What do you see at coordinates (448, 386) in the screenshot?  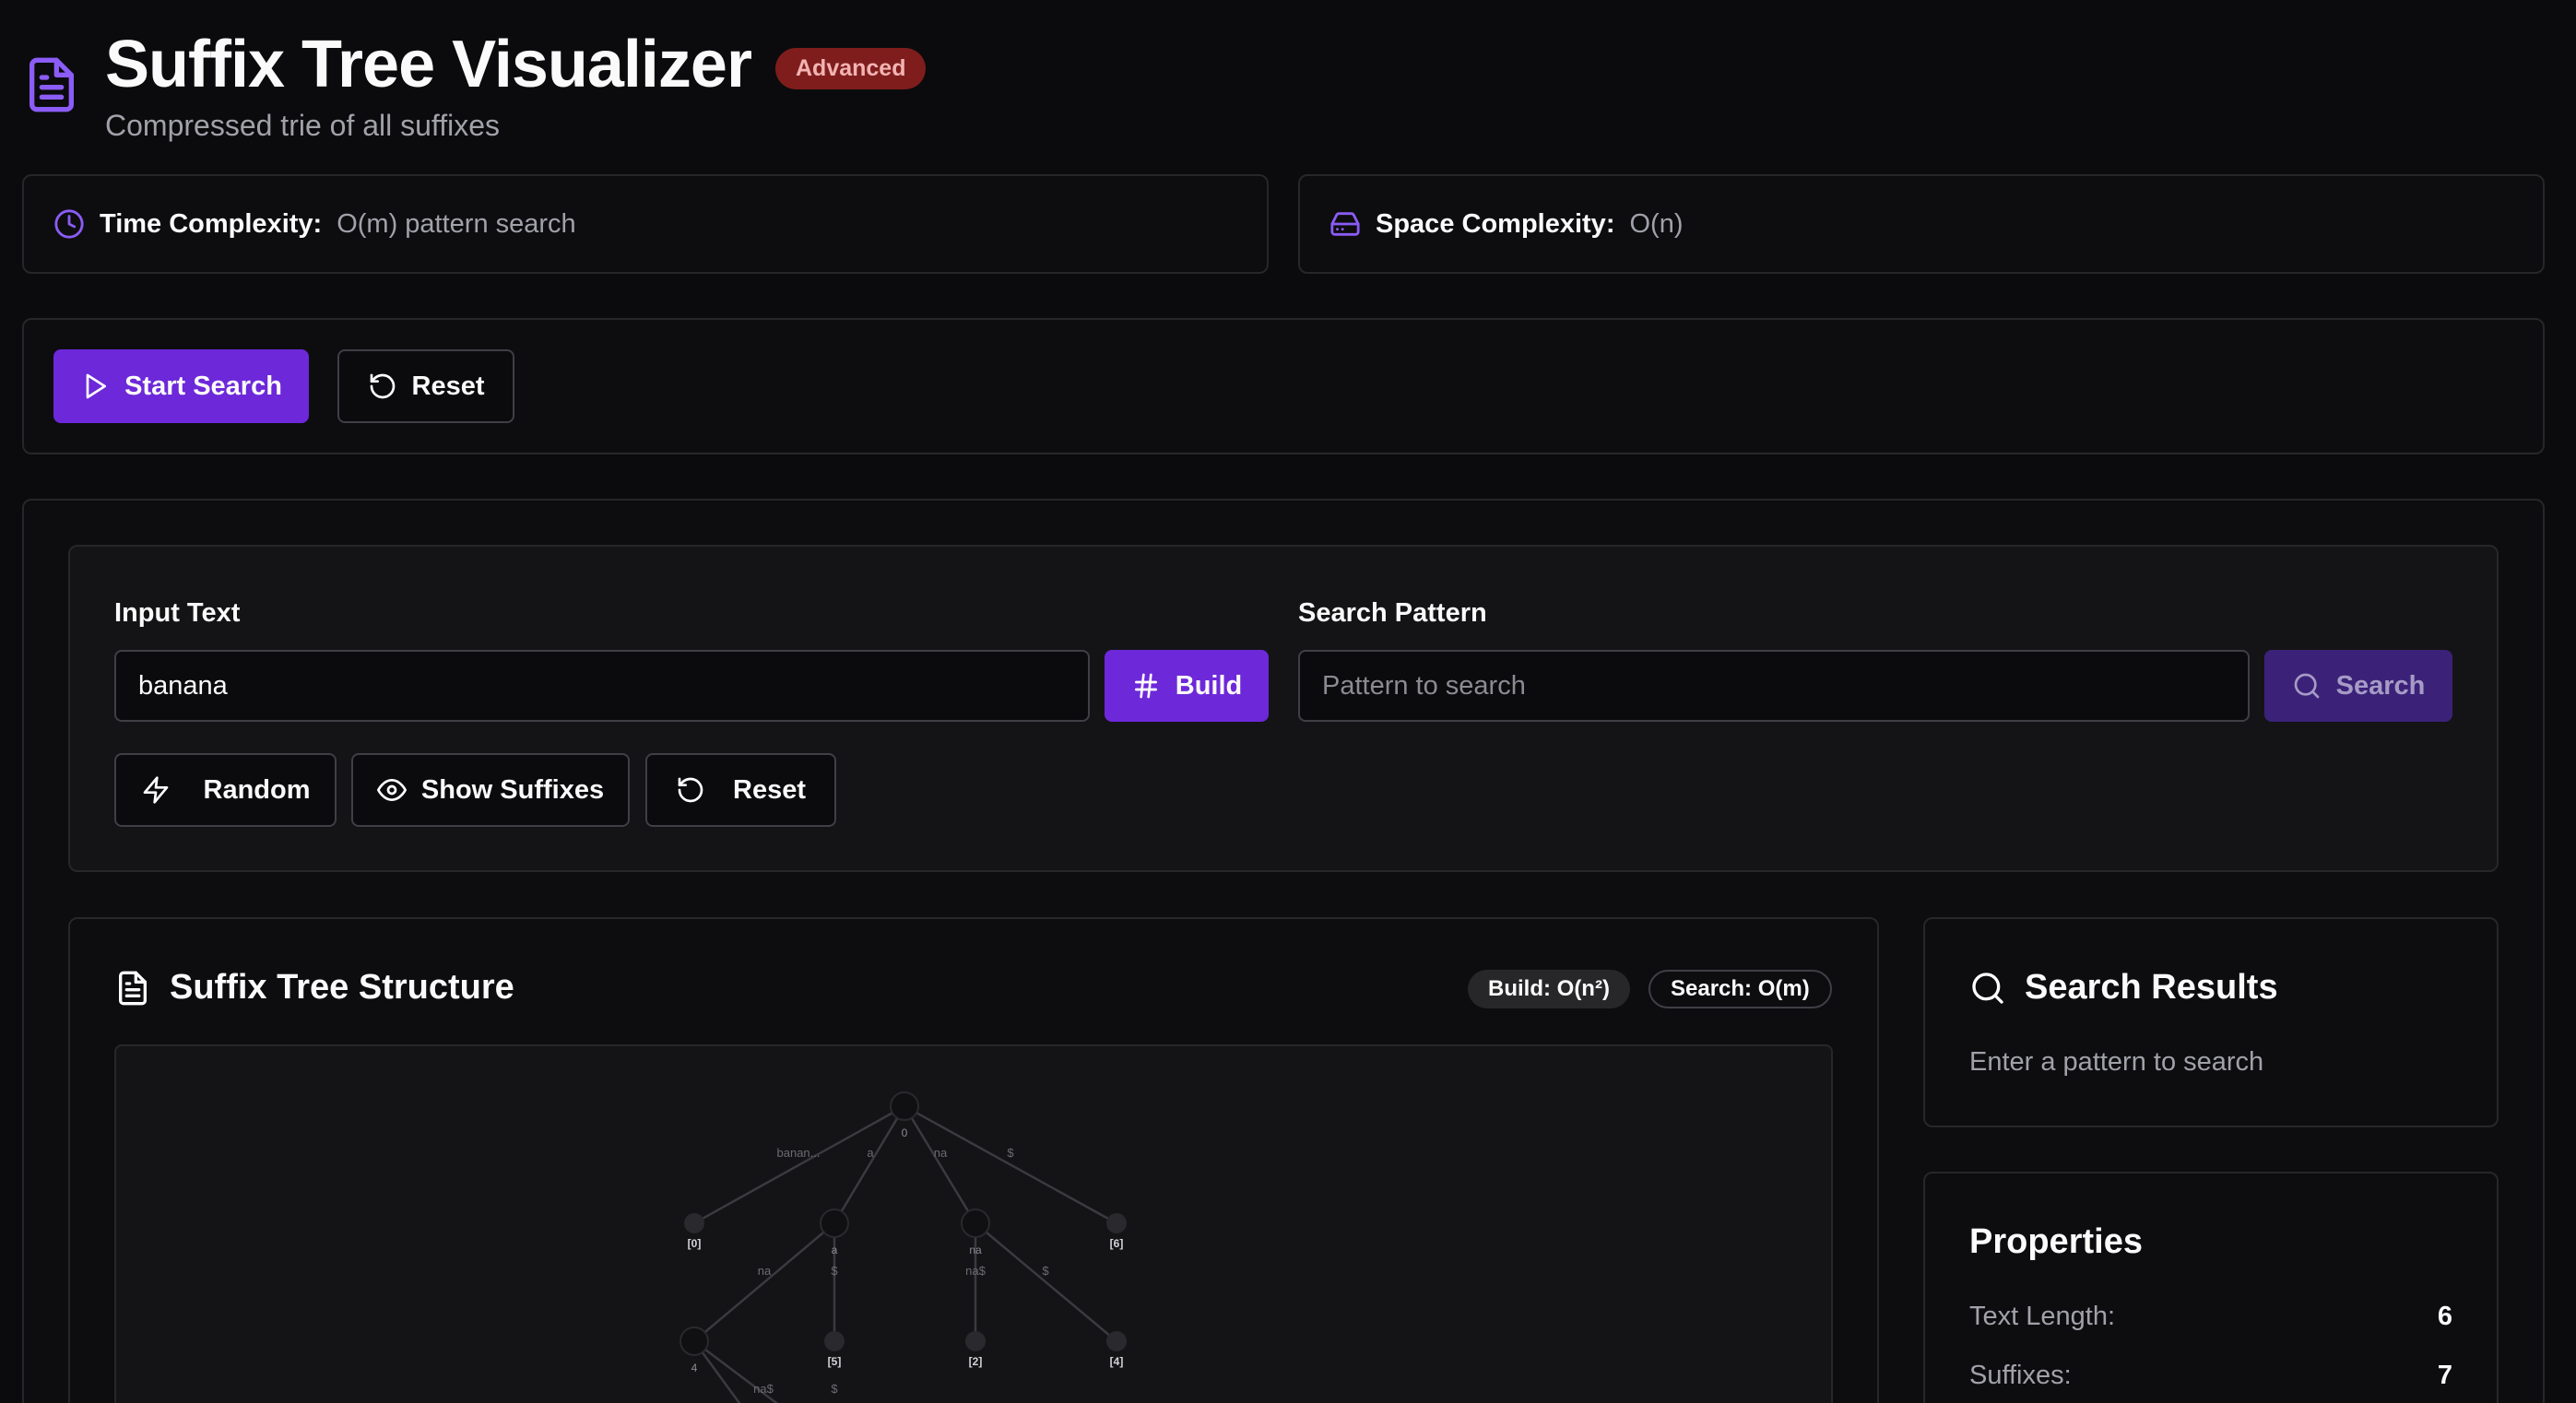 I see `reset-label: Reset` at bounding box center [448, 386].